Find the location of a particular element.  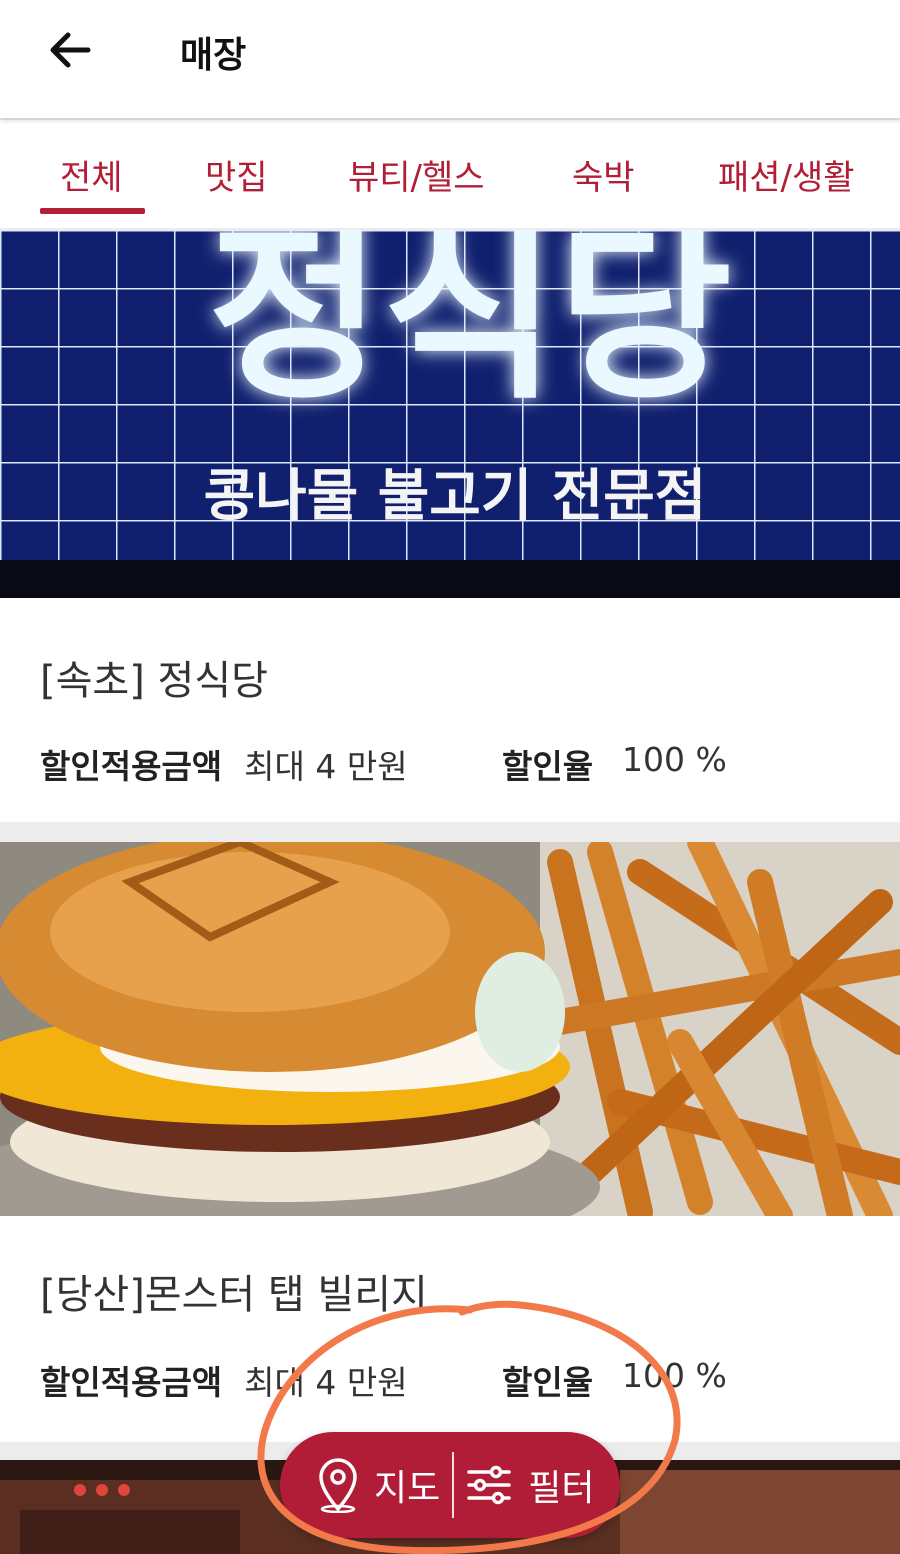

store-name: [당산]몬스터 탭 빌리지 is located at coordinates (234, 1291).